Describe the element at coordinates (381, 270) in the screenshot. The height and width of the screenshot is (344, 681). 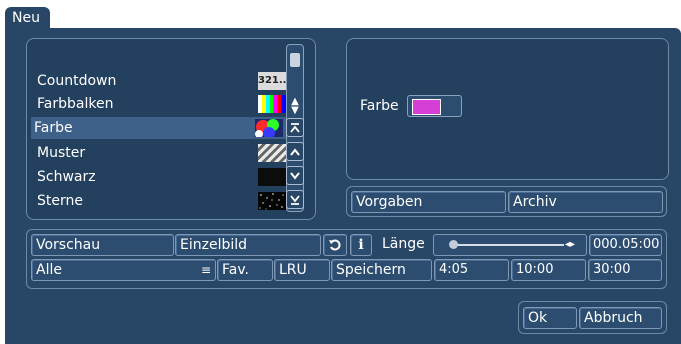
I see `speichern-button: Speichern` at that location.